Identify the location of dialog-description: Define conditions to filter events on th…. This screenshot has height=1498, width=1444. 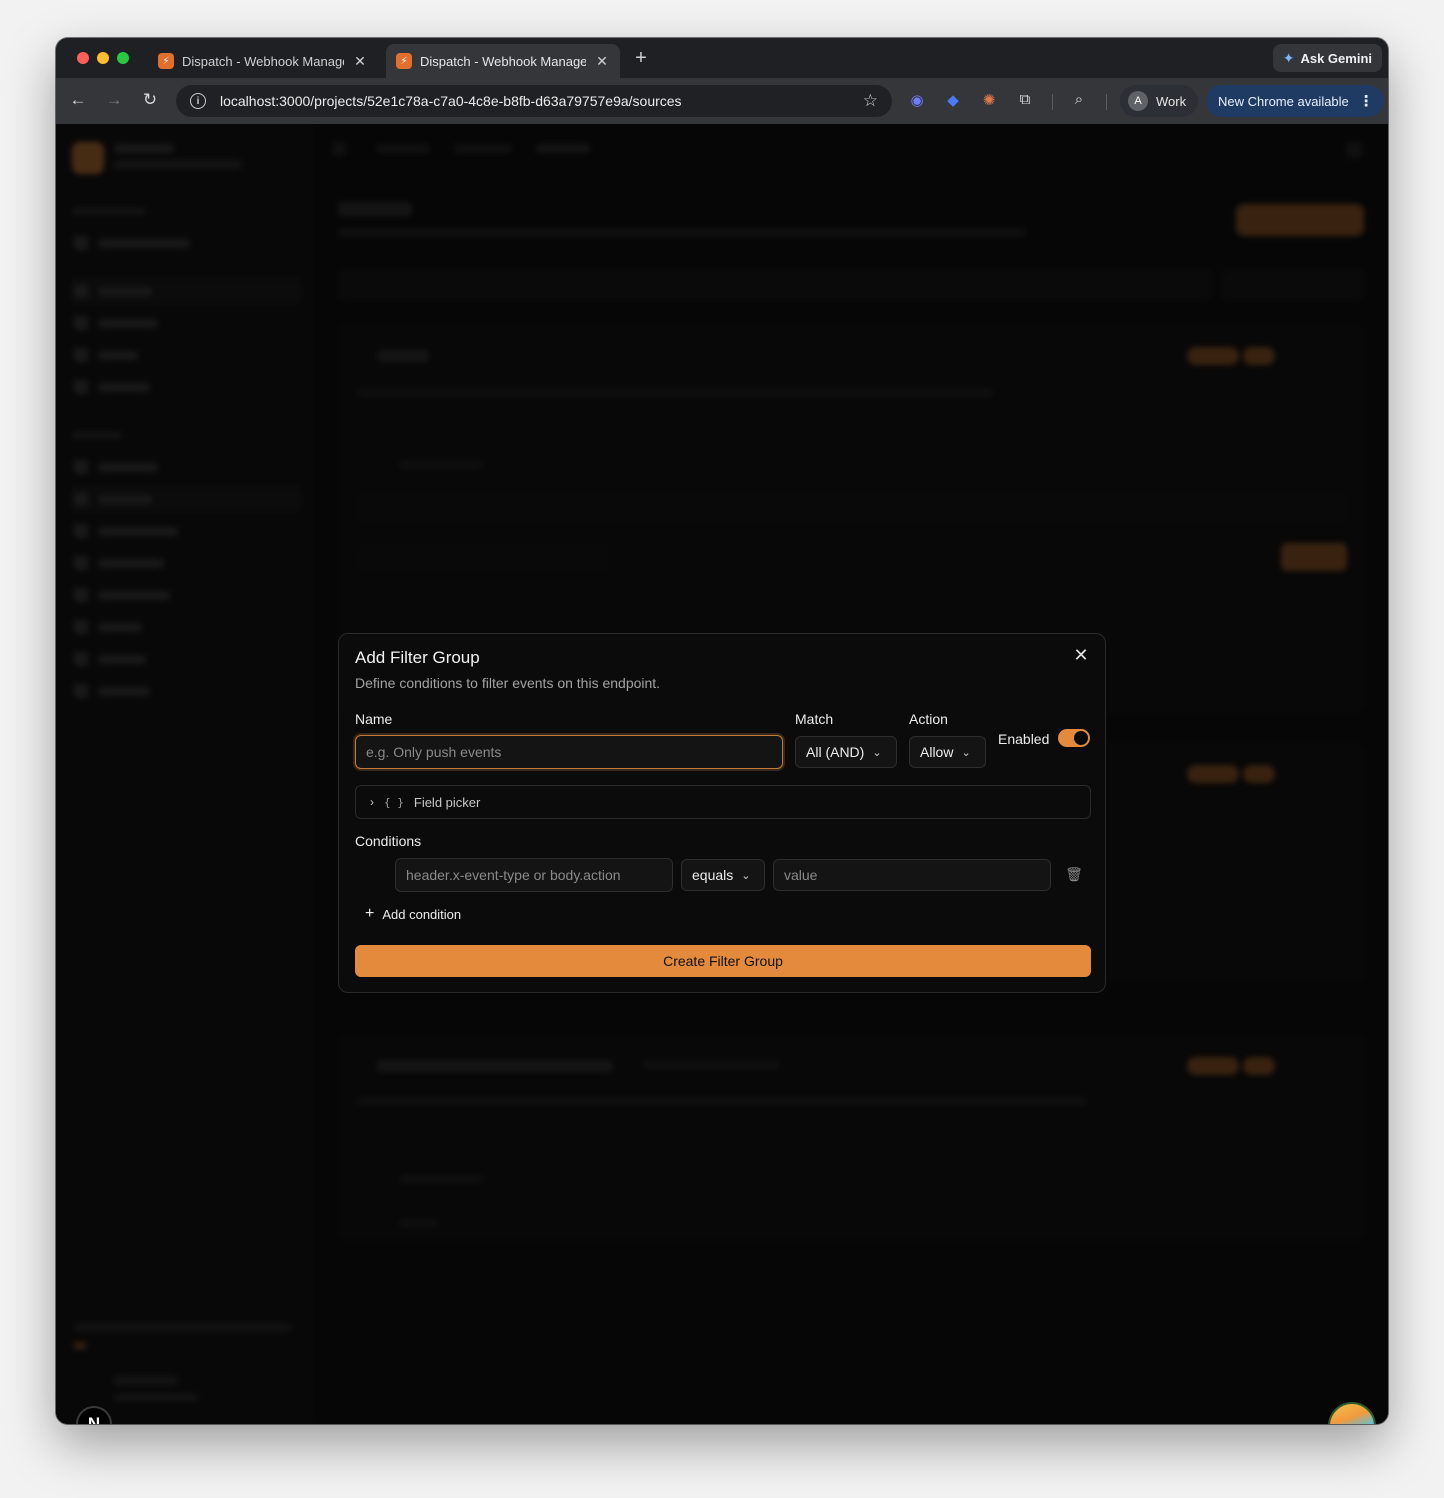
(508, 683).